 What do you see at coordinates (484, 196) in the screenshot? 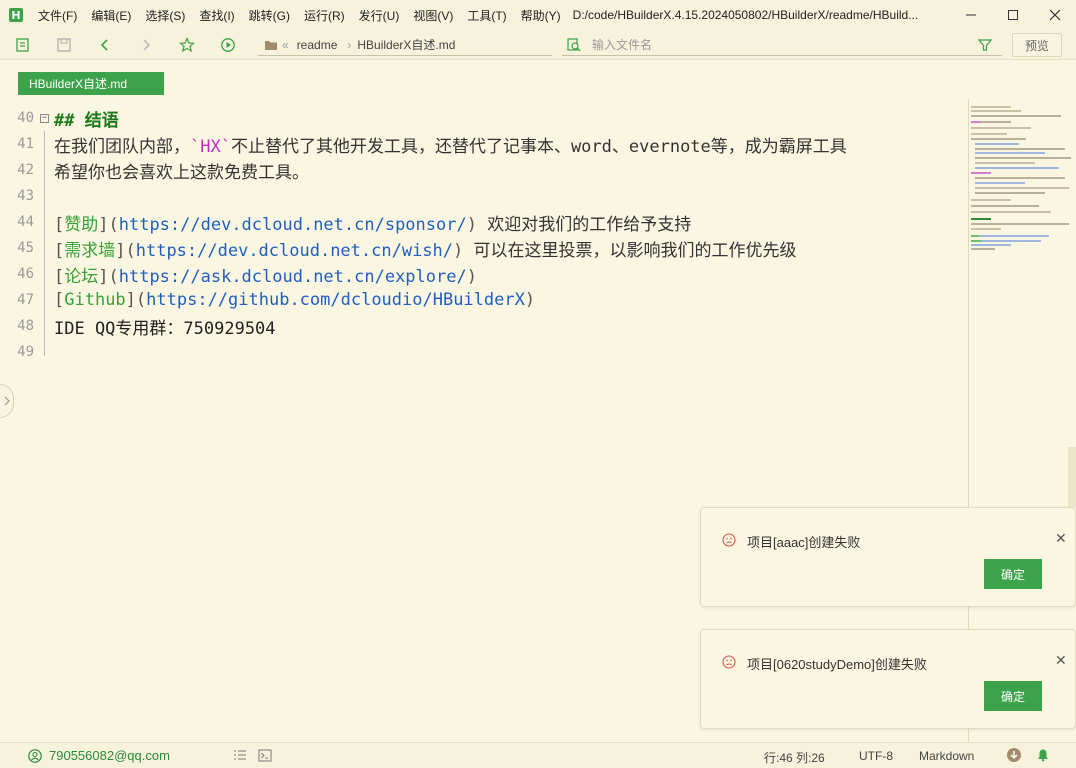
I see `editor-line: 43` at bounding box center [484, 196].